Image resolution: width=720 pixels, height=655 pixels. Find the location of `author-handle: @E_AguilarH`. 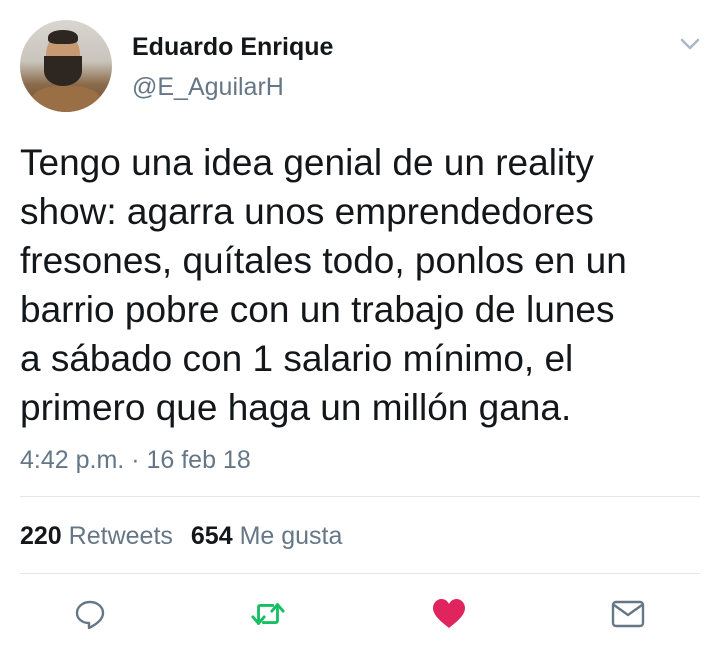

author-handle: @E_AguilarH is located at coordinates (208, 87).